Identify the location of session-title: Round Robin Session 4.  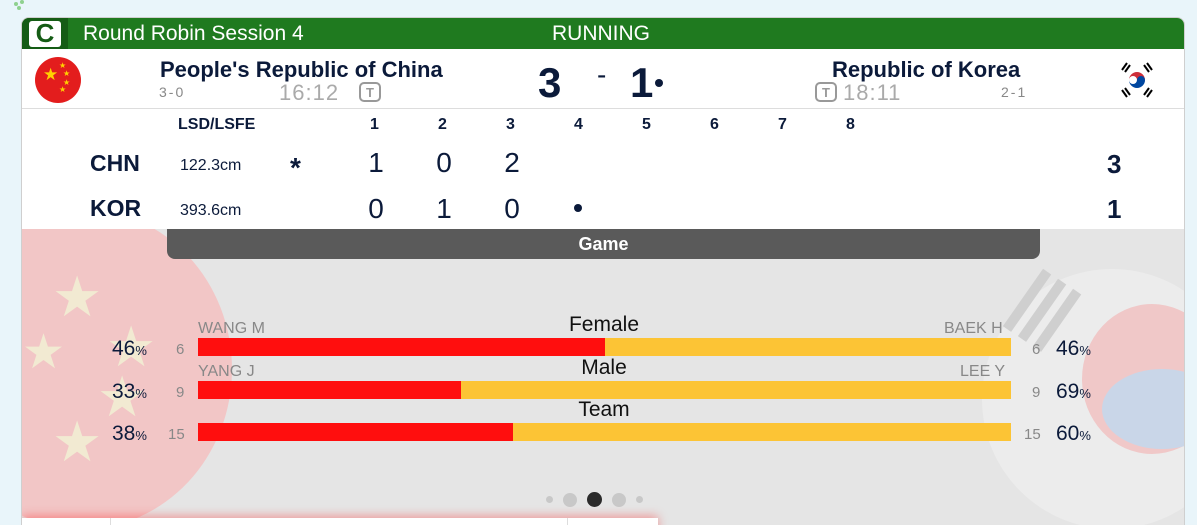
(193, 33).